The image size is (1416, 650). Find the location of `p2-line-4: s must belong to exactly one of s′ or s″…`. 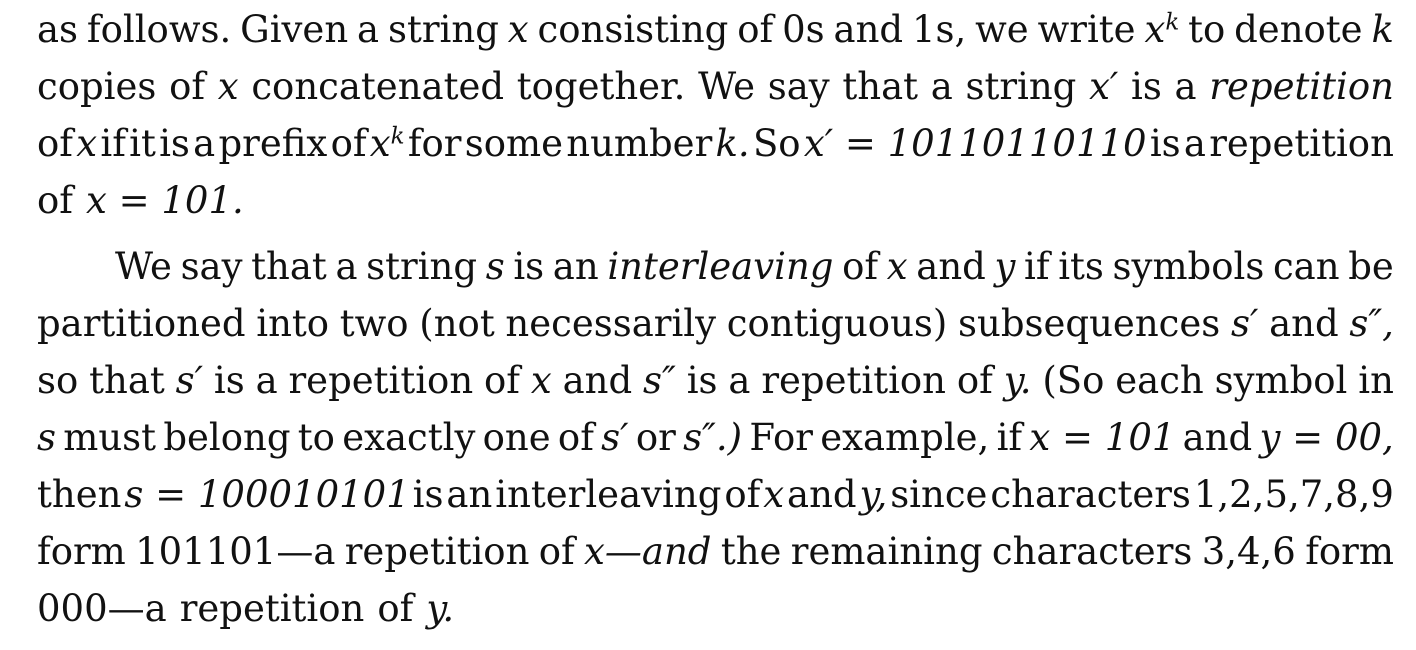

p2-line-4: s must belong to exactly one of s′ or s″… is located at coordinates (715, 444).